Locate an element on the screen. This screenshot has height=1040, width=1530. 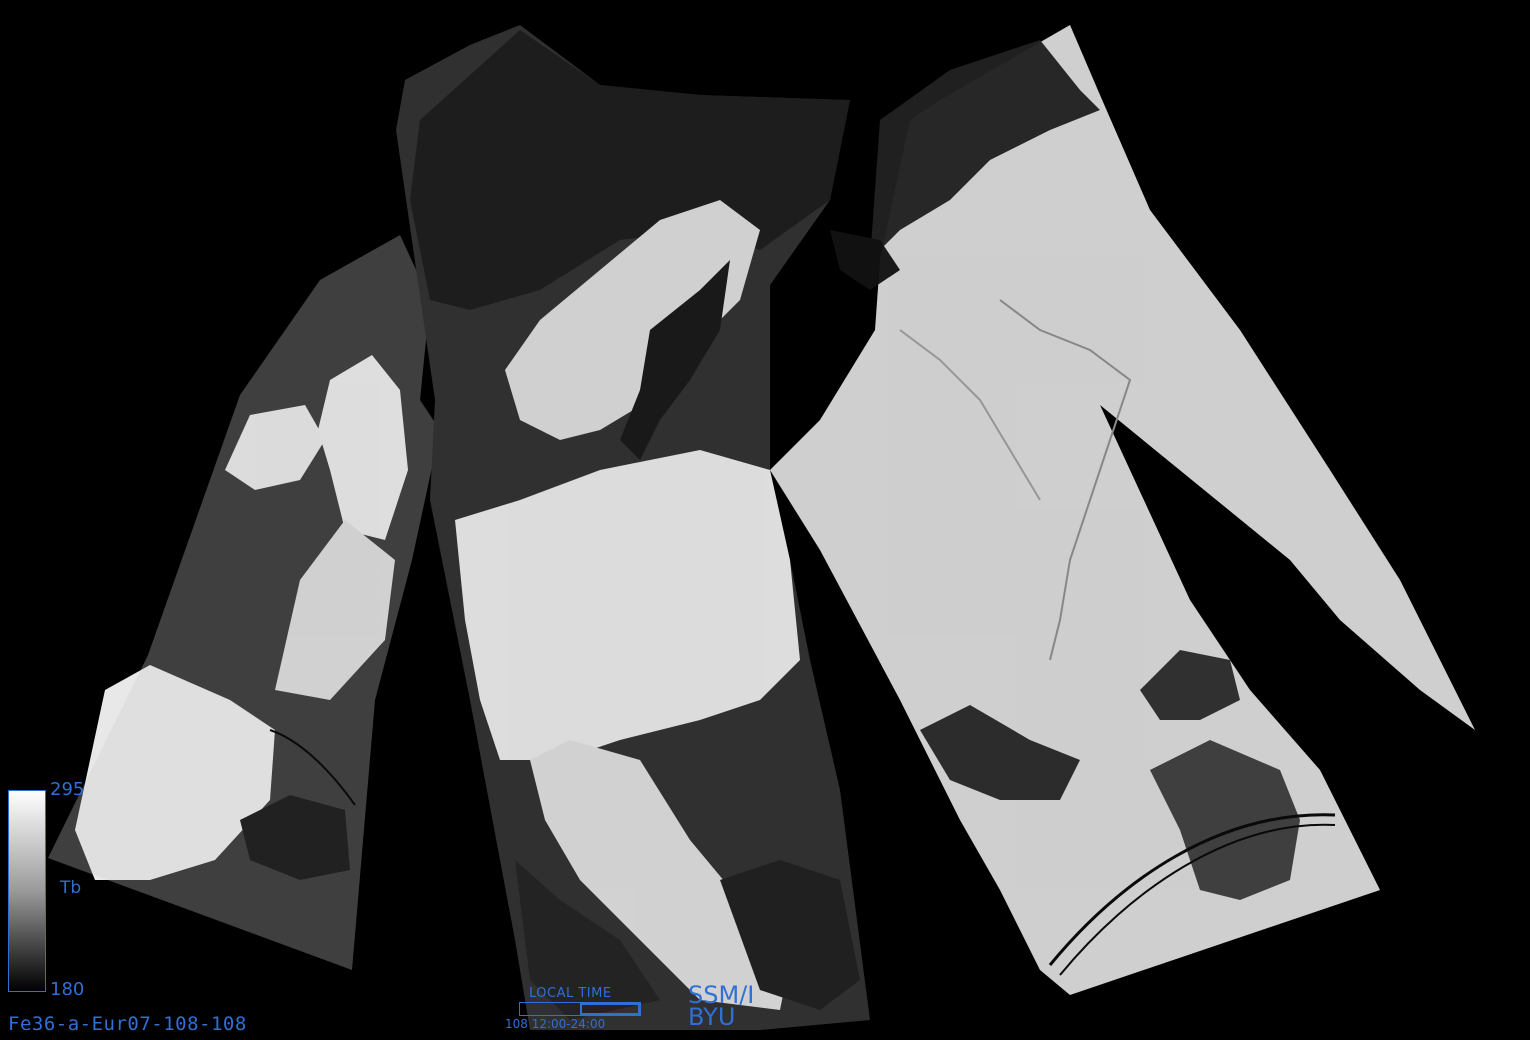
local-time-legend: LOCAL TIME 108 12:00-24:00 is located at coordinates (575, 1009).